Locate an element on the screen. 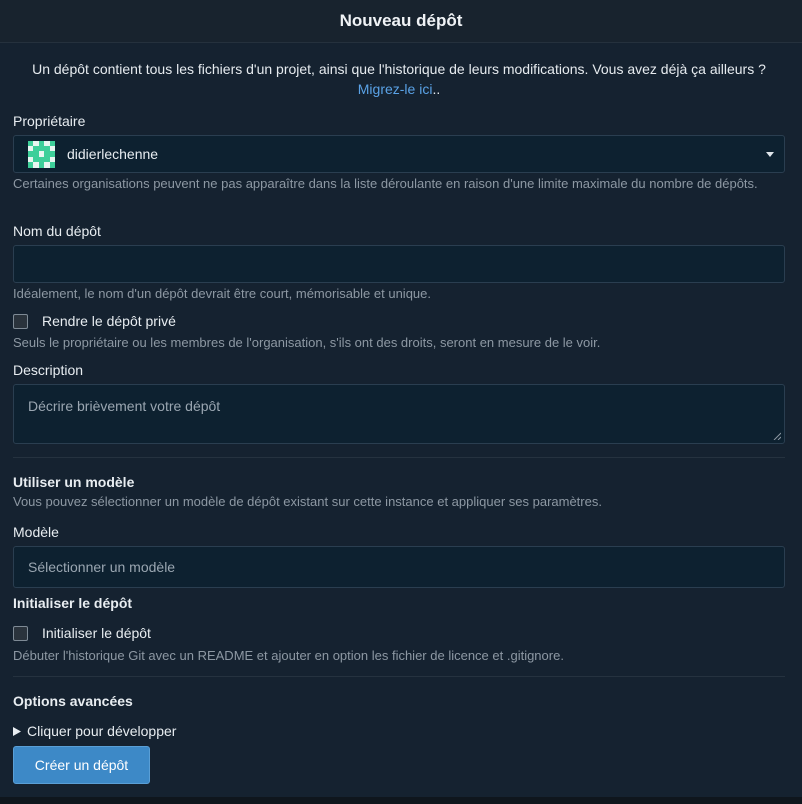  owner-value: didierlechenne is located at coordinates (113, 154).